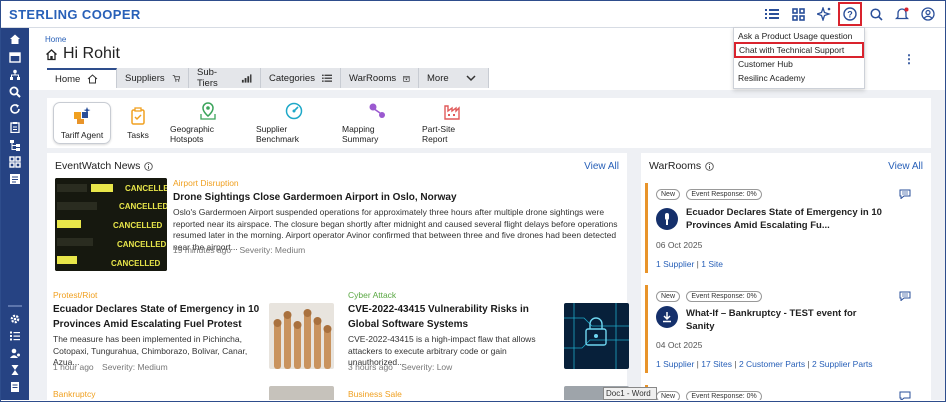 This screenshot has width=946, height=402. Describe the element at coordinates (15, 162) in the screenshot. I see `dashboard-grid-icon` at that location.